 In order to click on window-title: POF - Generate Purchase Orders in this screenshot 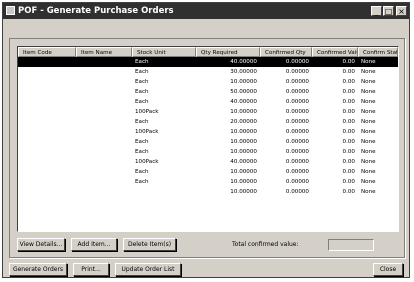, I will do `click(96, 11)`.